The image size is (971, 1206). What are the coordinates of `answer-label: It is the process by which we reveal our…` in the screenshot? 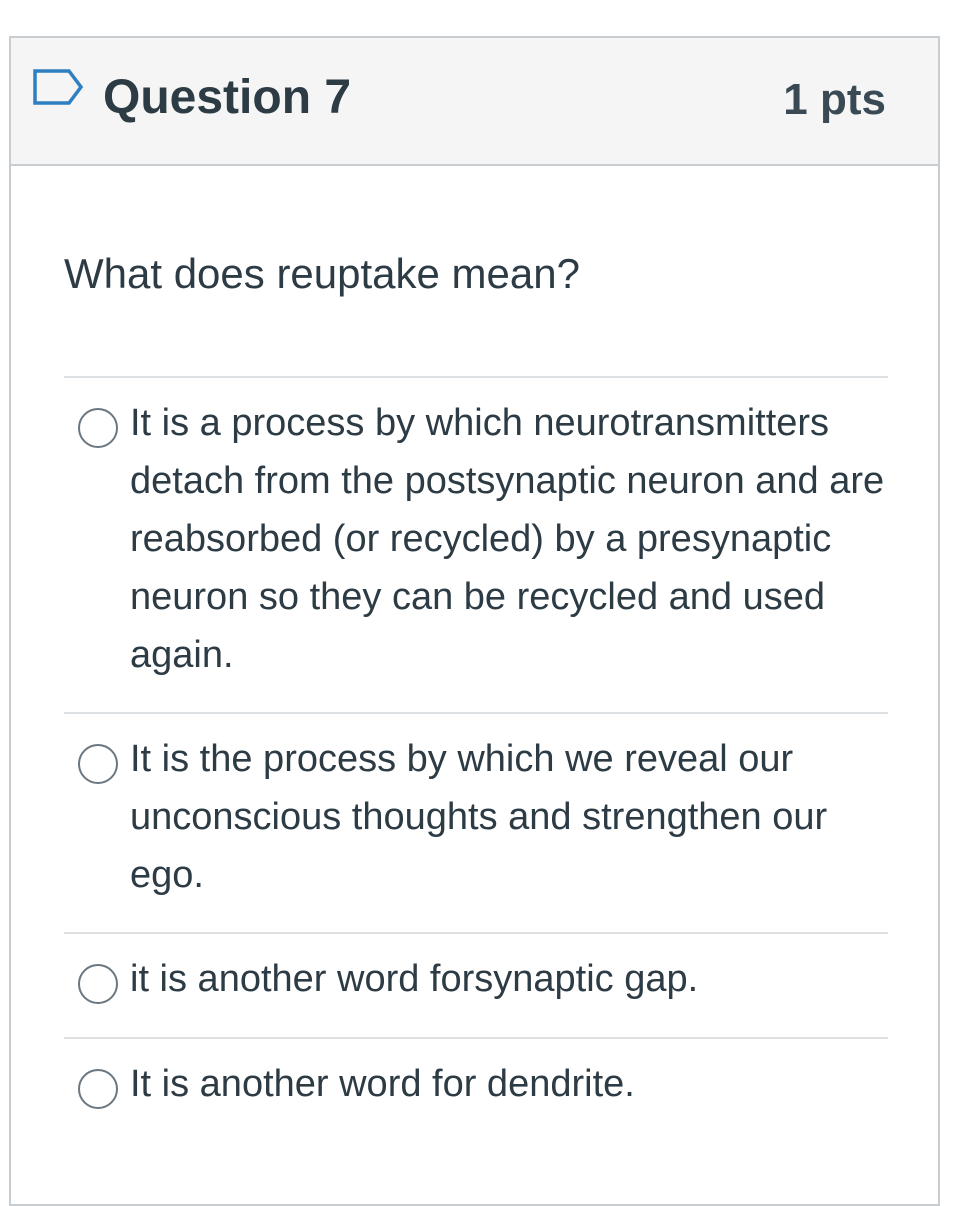 It's located at (509, 817).